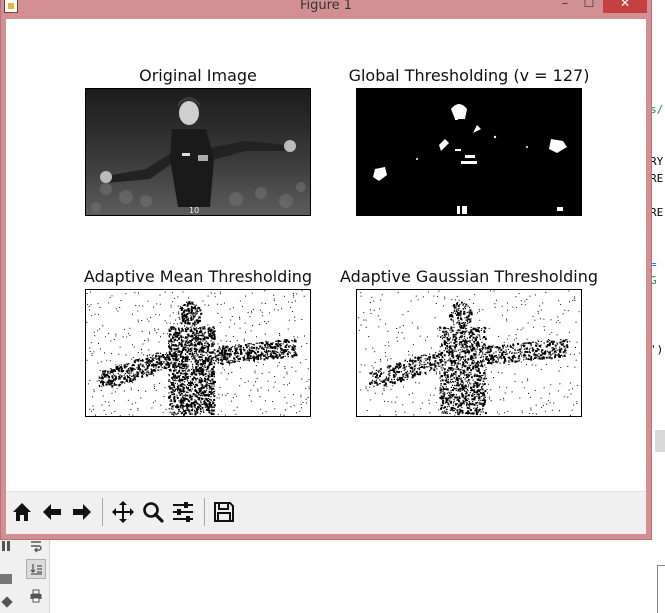  What do you see at coordinates (36, 596) in the screenshot?
I see `print-icon` at bounding box center [36, 596].